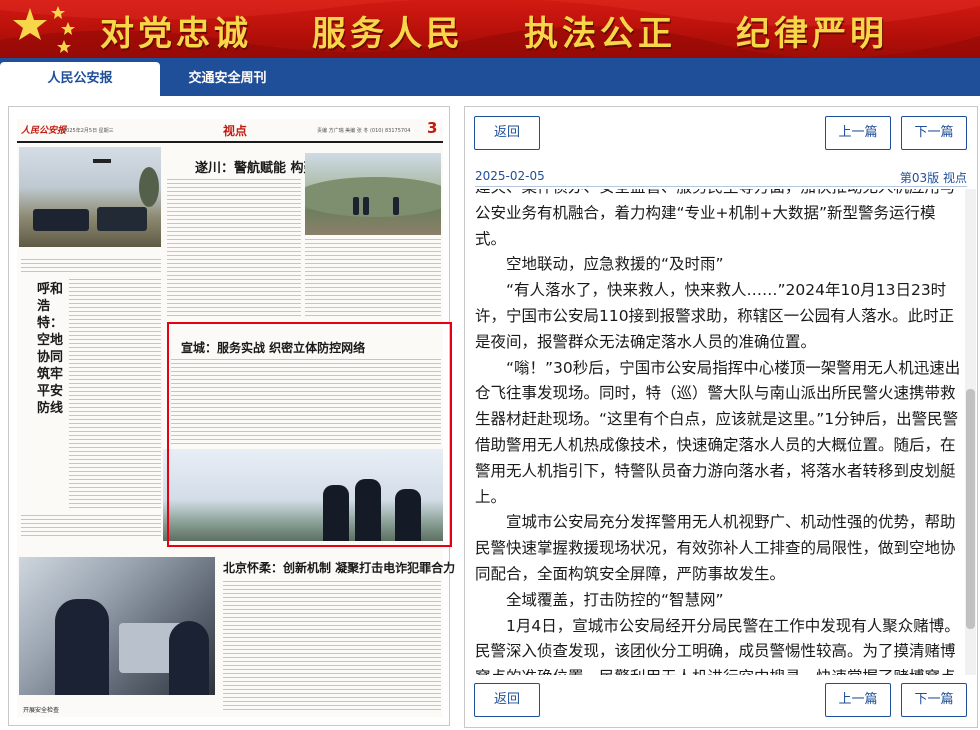  Describe the element at coordinates (44, 131) in the screenshot. I see `paper-logo: 人民公安报` at that location.